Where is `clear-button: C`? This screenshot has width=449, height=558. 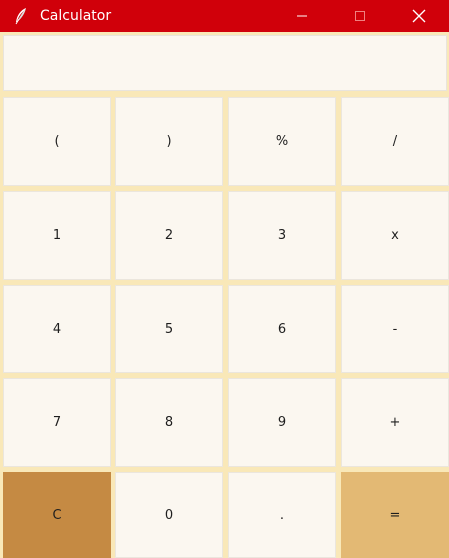 clear-button: C is located at coordinates (57, 515).